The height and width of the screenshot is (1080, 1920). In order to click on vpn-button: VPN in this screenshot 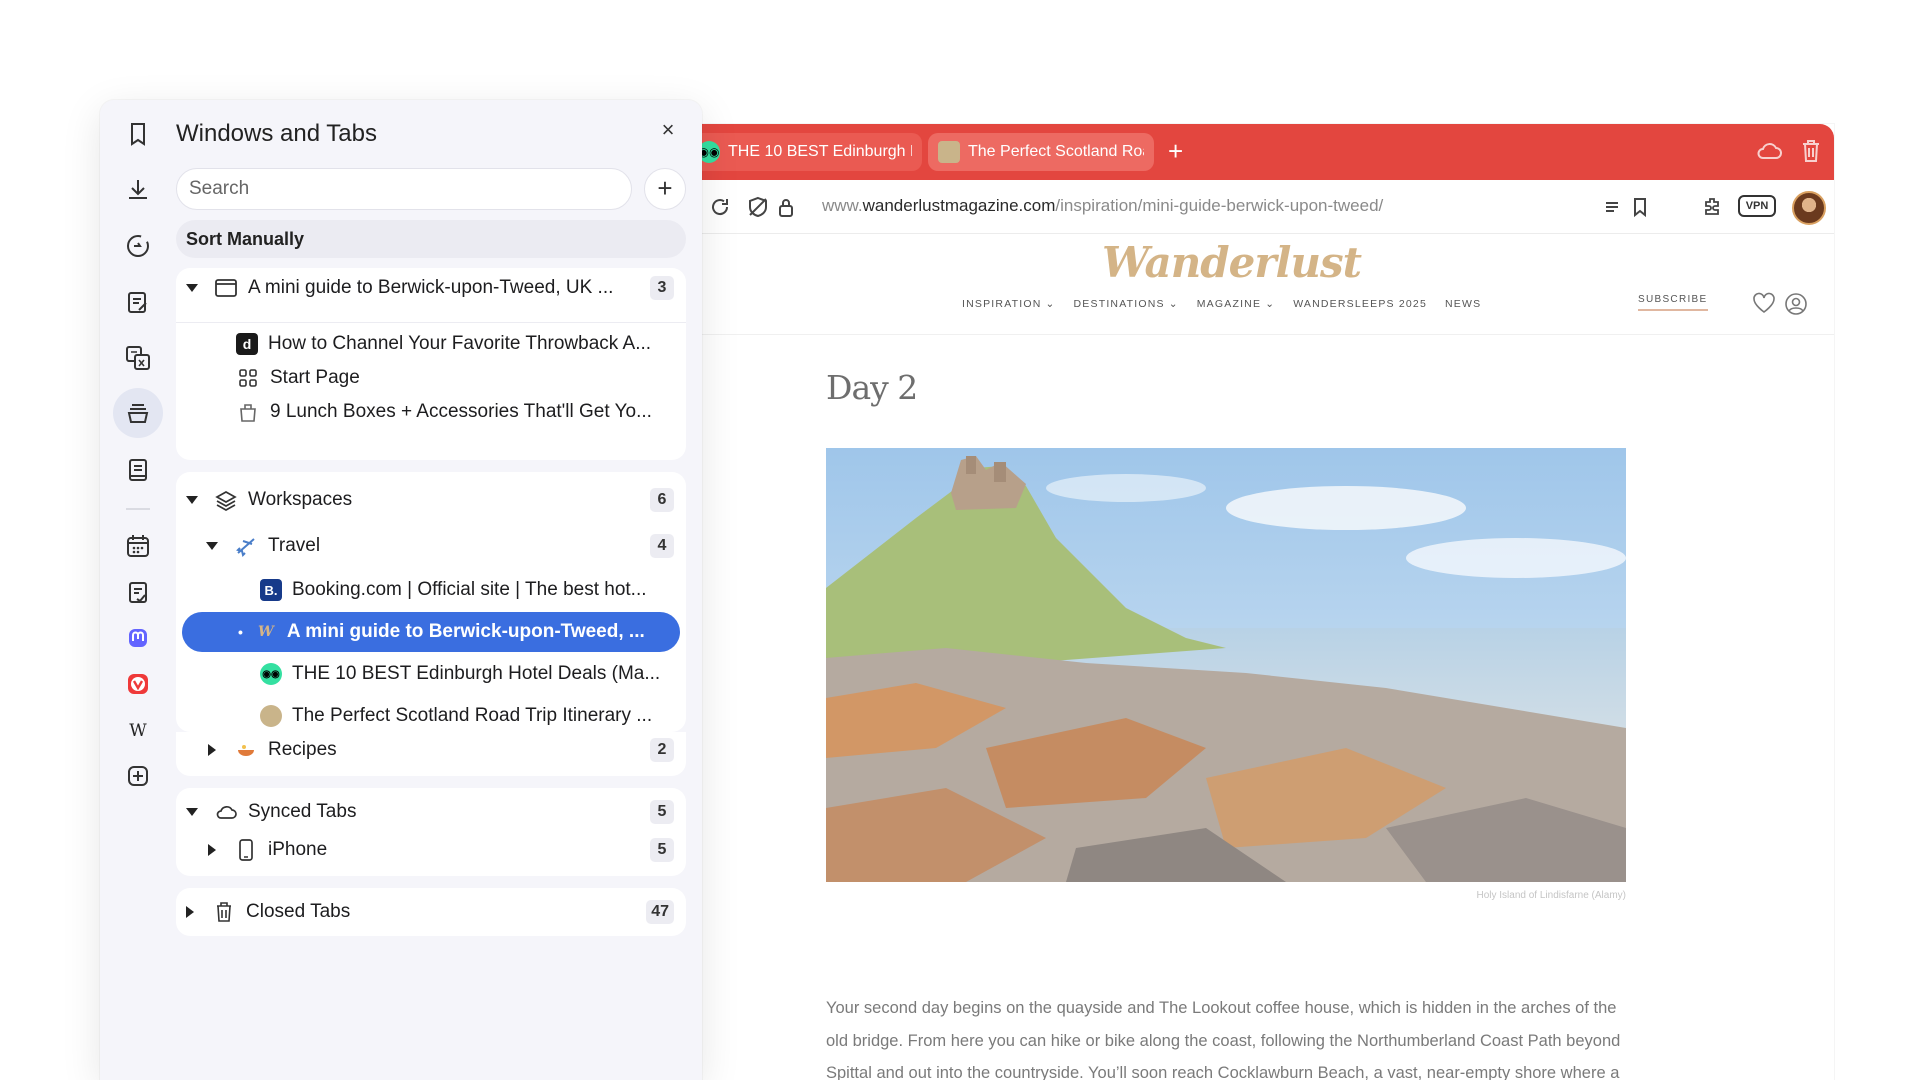, I will do `click(1757, 206)`.